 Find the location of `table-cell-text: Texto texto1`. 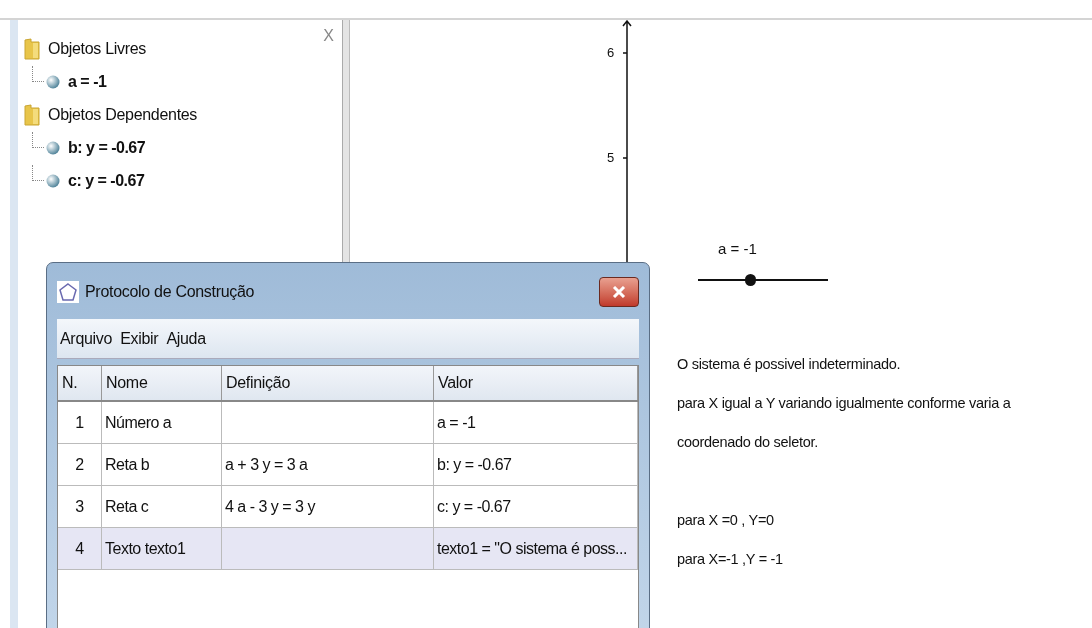

table-cell-text: Texto texto1 is located at coordinates (145, 548).